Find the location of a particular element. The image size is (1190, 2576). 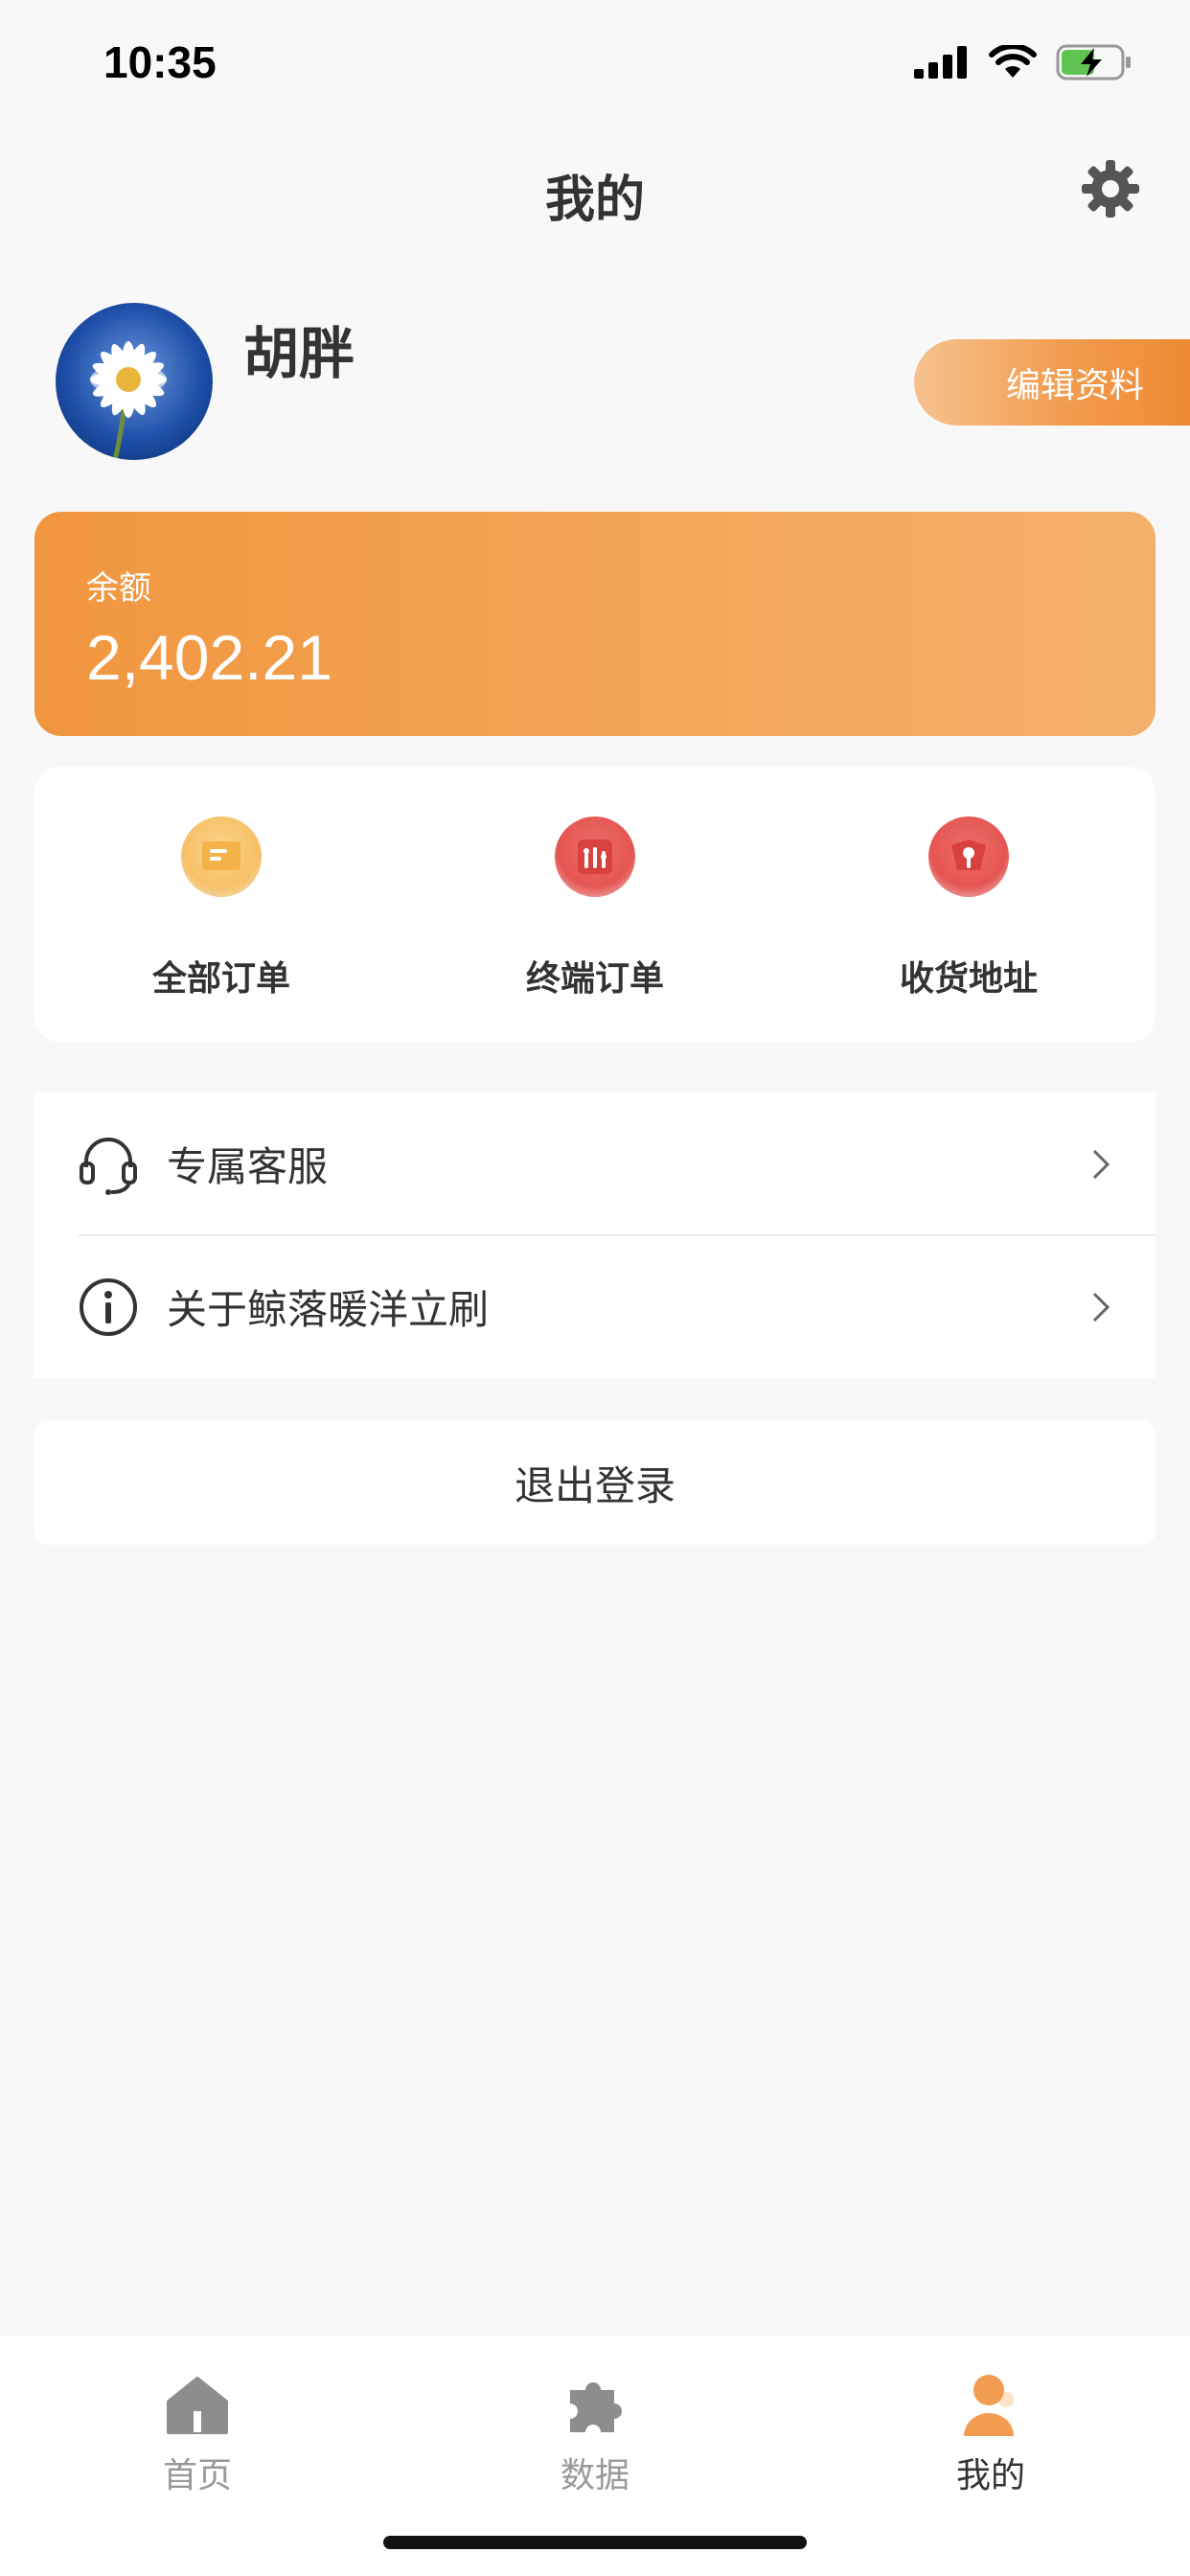

tab-label: 首页 is located at coordinates (197, 2476).